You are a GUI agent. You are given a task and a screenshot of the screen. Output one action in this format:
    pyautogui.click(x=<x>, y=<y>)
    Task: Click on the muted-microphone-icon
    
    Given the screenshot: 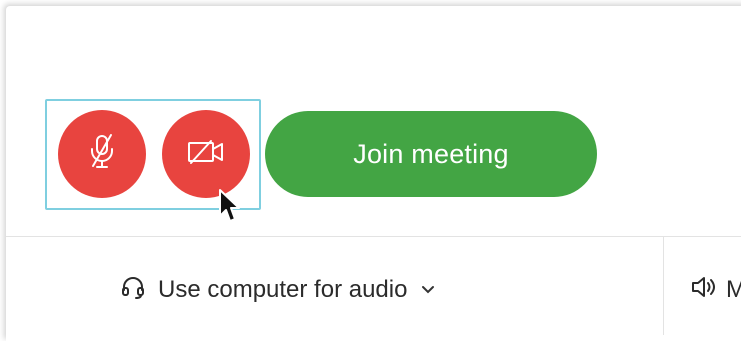 What is the action you would take?
    pyautogui.click(x=102, y=154)
    